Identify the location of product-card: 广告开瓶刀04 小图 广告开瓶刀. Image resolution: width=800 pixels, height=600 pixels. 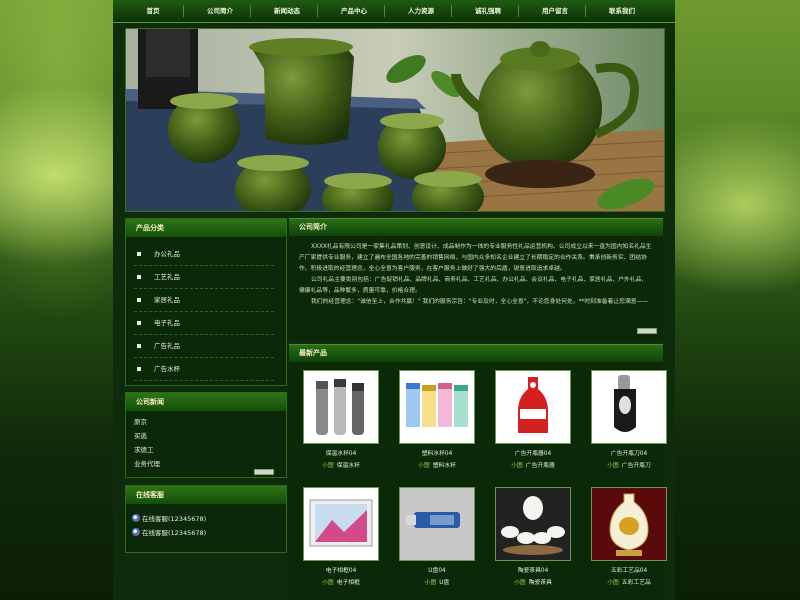
(629, 420).